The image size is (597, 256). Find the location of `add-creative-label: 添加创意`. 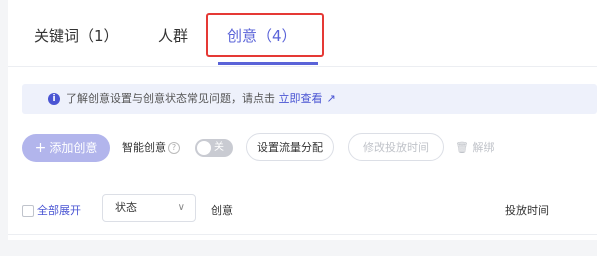

add-creative-label: 添加创意 is located at coordinates (73, 148).